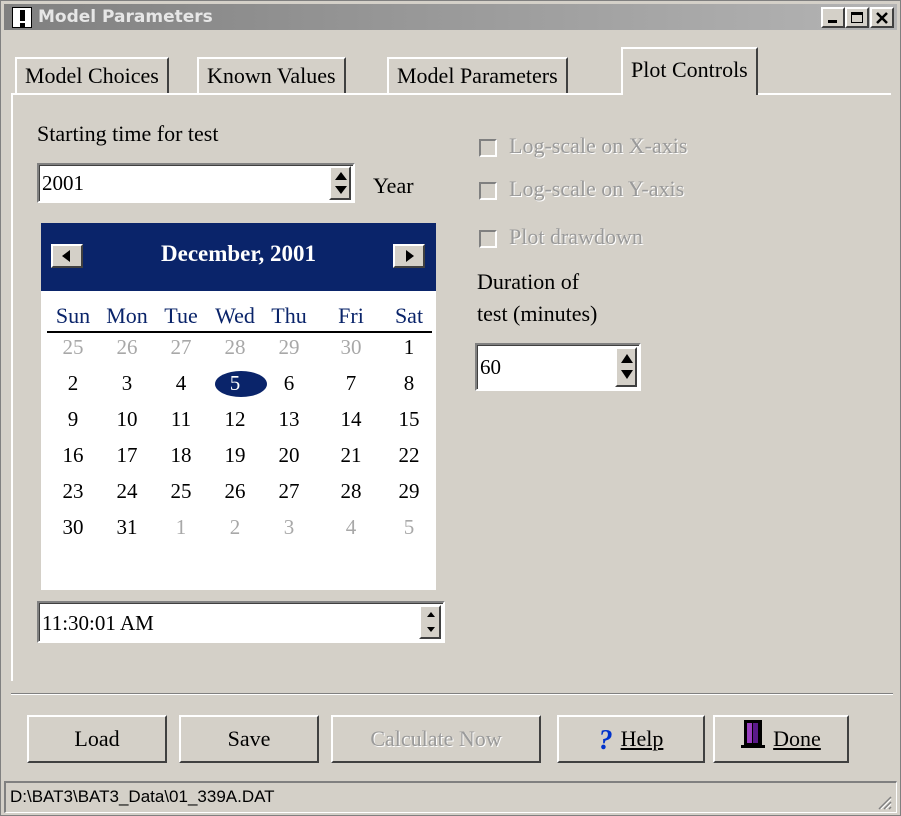 The image size is (901, 816). Describe the element at coordinates (409, 315) in the screenshot. I see `weekday-label: Sat` at that location.